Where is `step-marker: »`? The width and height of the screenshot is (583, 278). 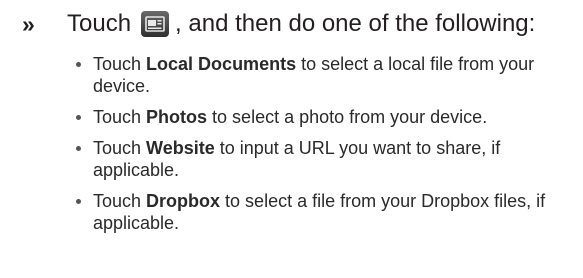 step-marker: » is located at coordinates (28, 24).